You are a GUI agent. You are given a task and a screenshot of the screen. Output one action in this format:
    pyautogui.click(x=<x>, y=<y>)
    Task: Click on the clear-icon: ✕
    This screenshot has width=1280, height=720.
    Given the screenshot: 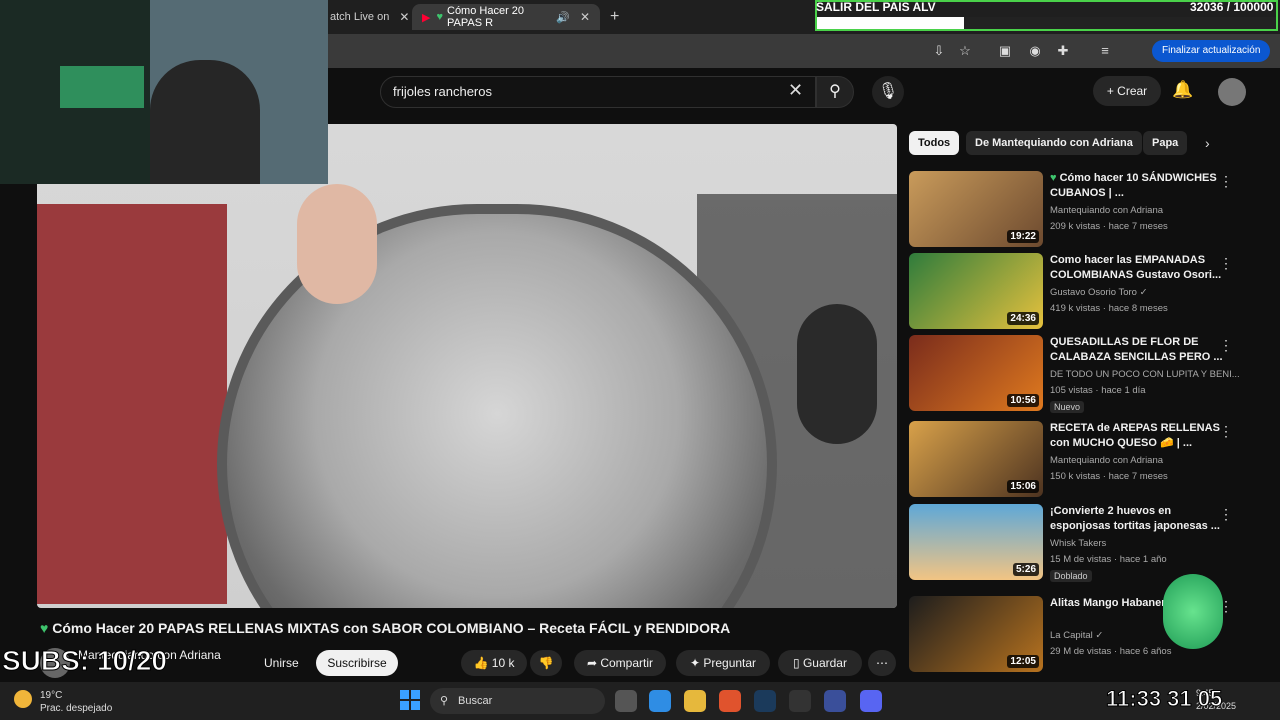 What is the action you would take?
    pyautogui.click(x=795, y=90)
    